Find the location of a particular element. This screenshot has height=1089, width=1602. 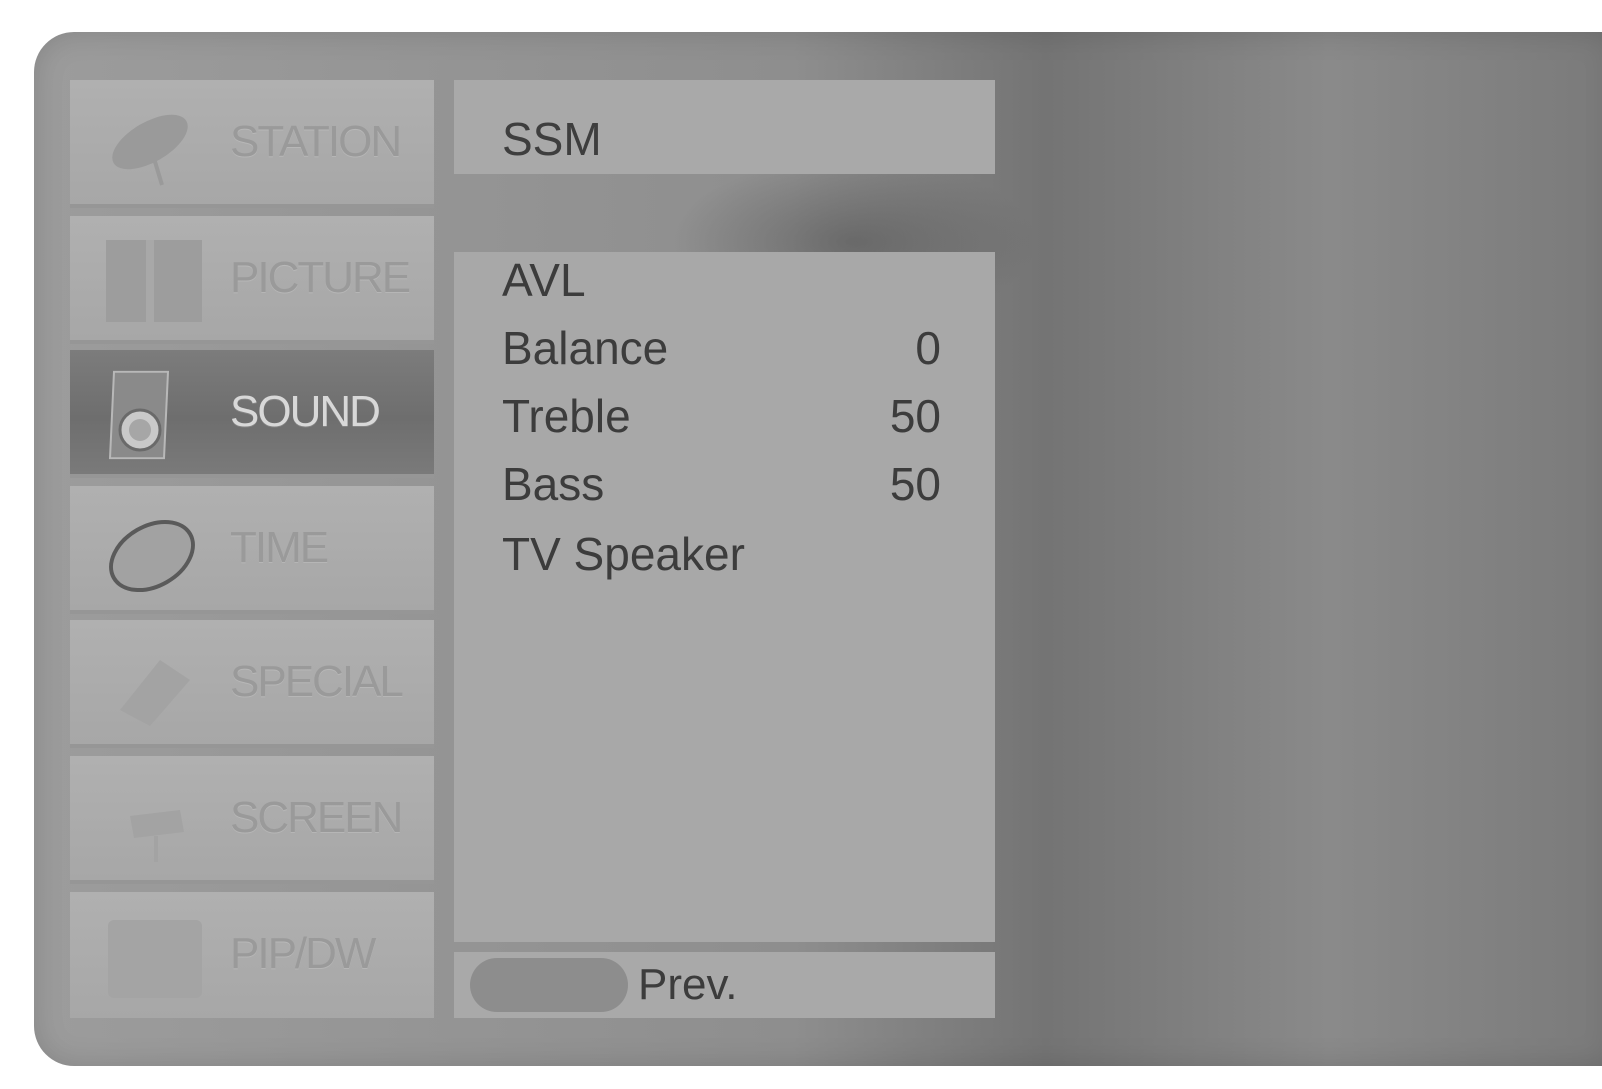

special-icon is located at coordinates (155, 685).